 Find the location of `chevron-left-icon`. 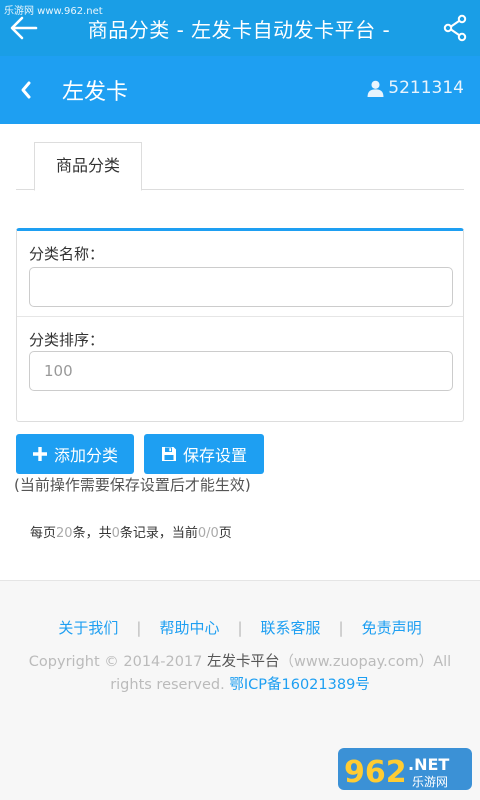

chevron-left-icon is located at coordinates (26, 90).